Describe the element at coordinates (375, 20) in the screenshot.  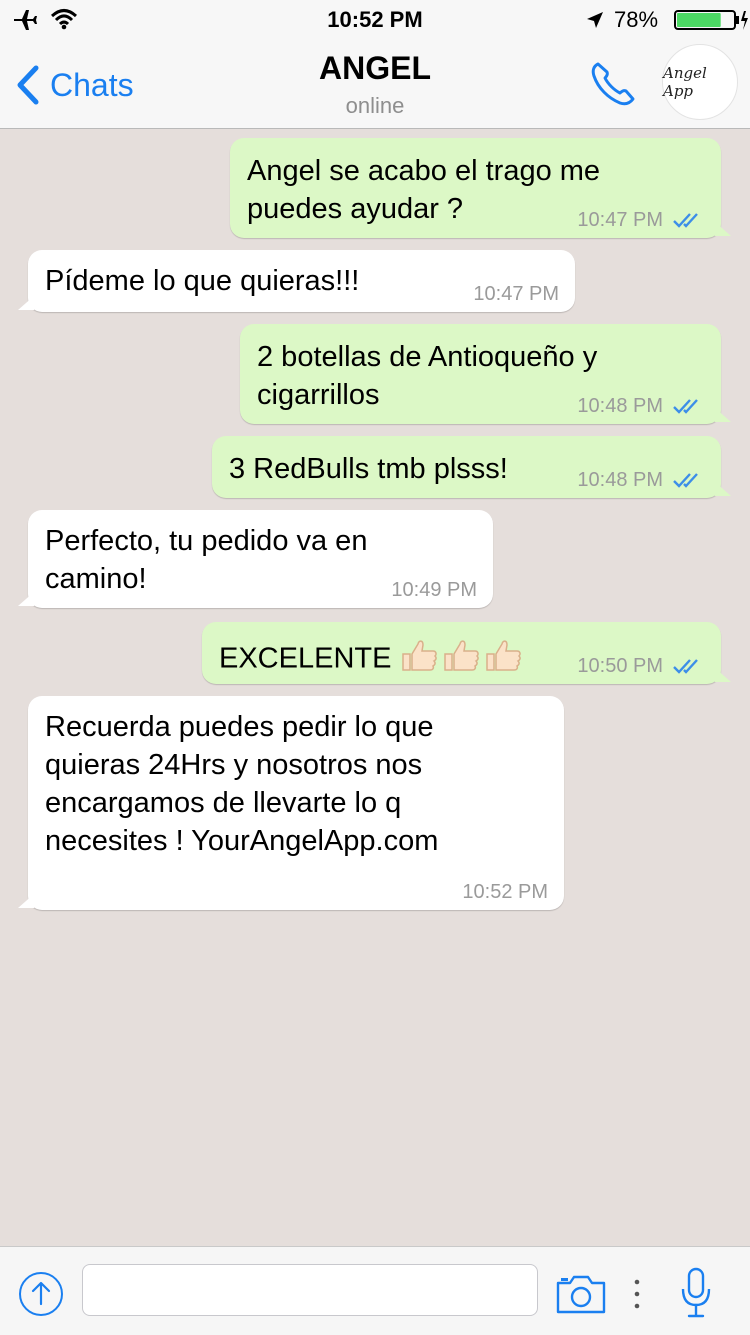
I see `status-bar: 10:52 PM 78%` at that location.